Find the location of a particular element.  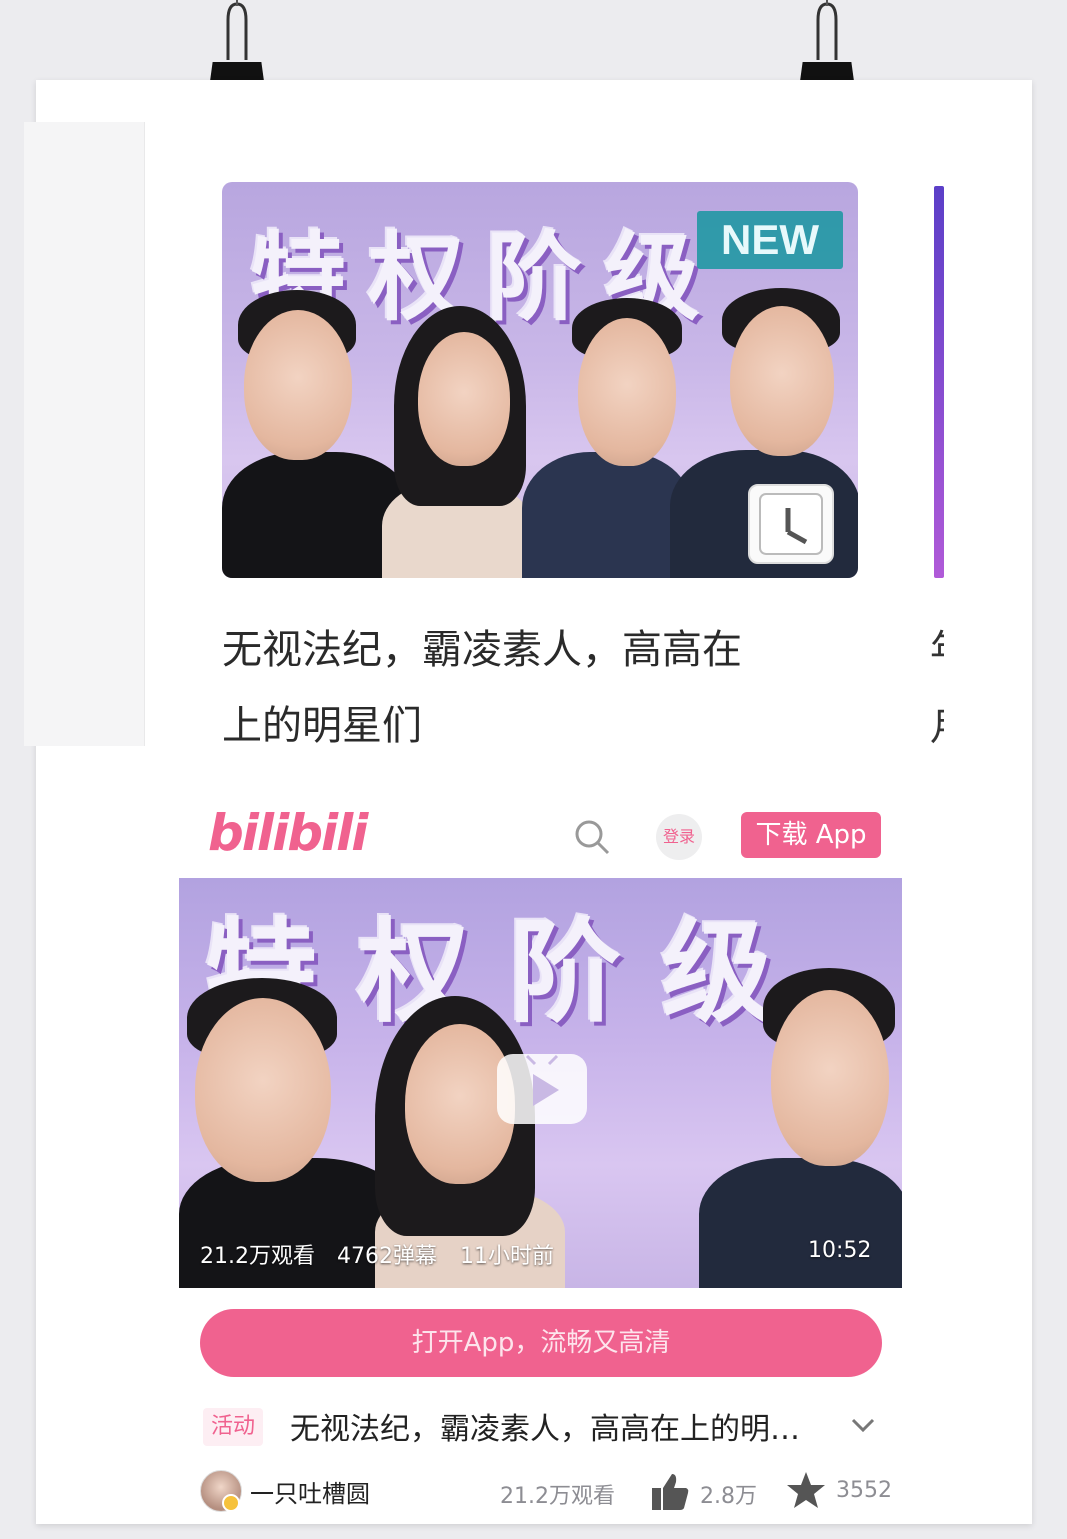

next-card-thumbnail-edge is located at coordinates (939, 382).